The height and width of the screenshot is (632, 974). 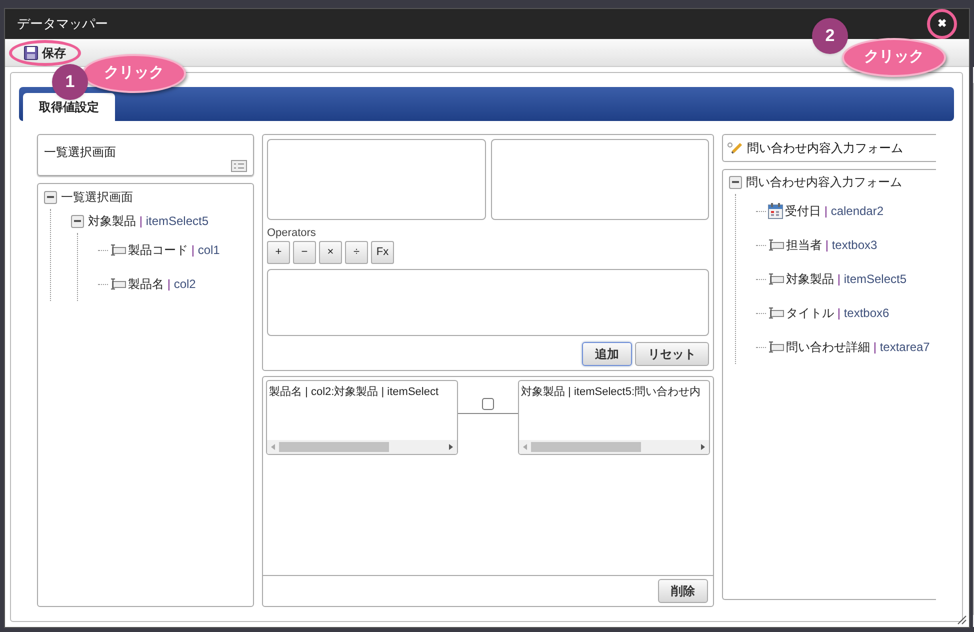 What do you see at coordinates (488, 302) in the screenshot?
I see `expression-input-field` at bounding box center [488, 302].